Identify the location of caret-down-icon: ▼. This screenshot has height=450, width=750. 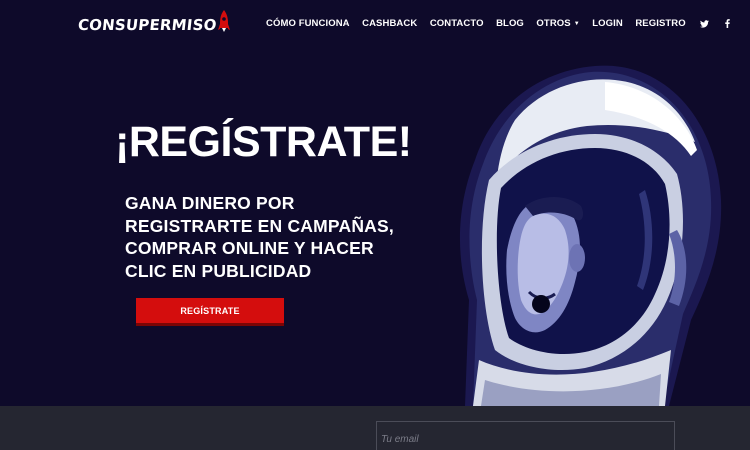
(576, 23).